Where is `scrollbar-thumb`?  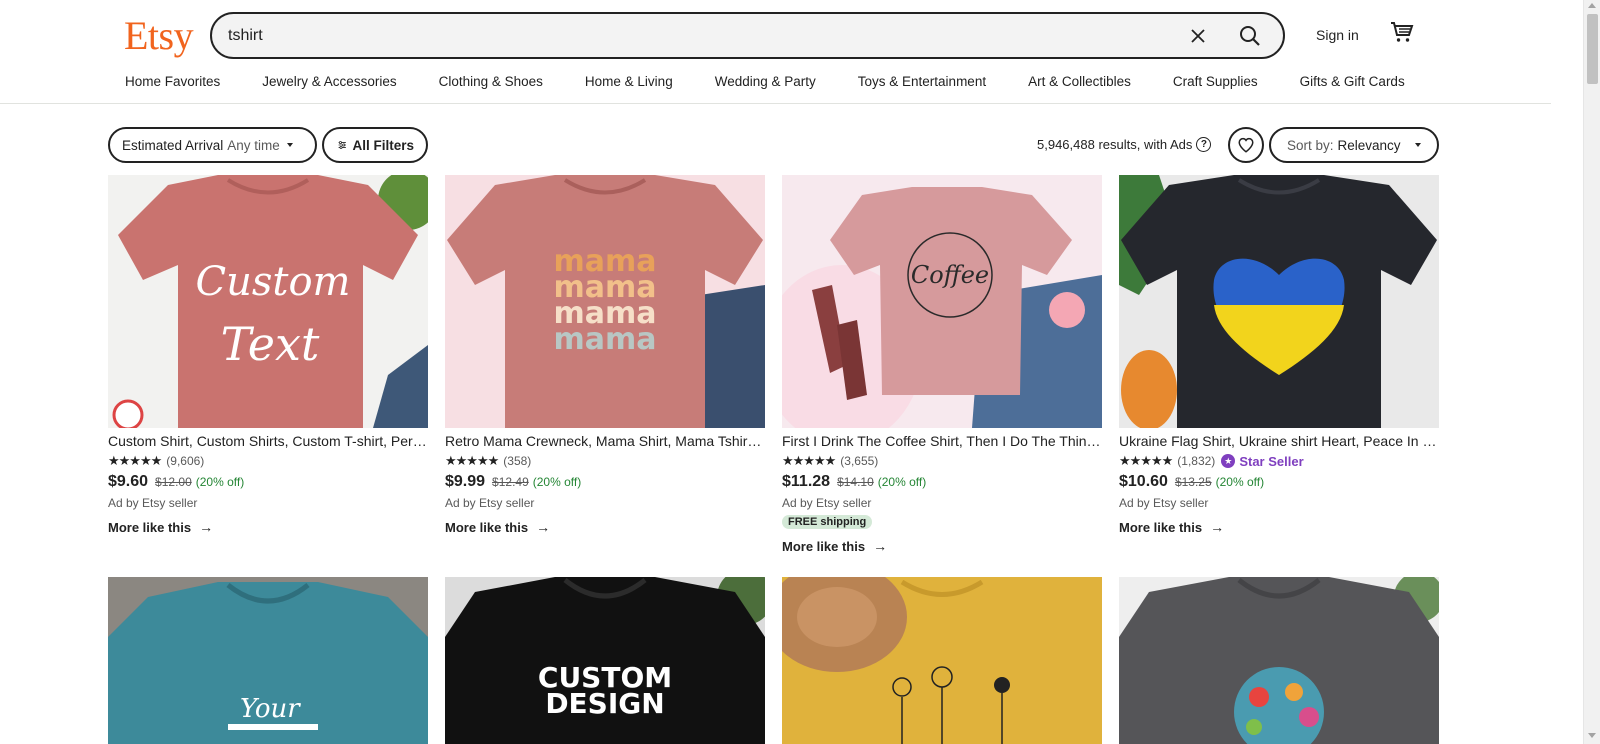 scrollbar-thumb is located at coordinates (1592, 49).